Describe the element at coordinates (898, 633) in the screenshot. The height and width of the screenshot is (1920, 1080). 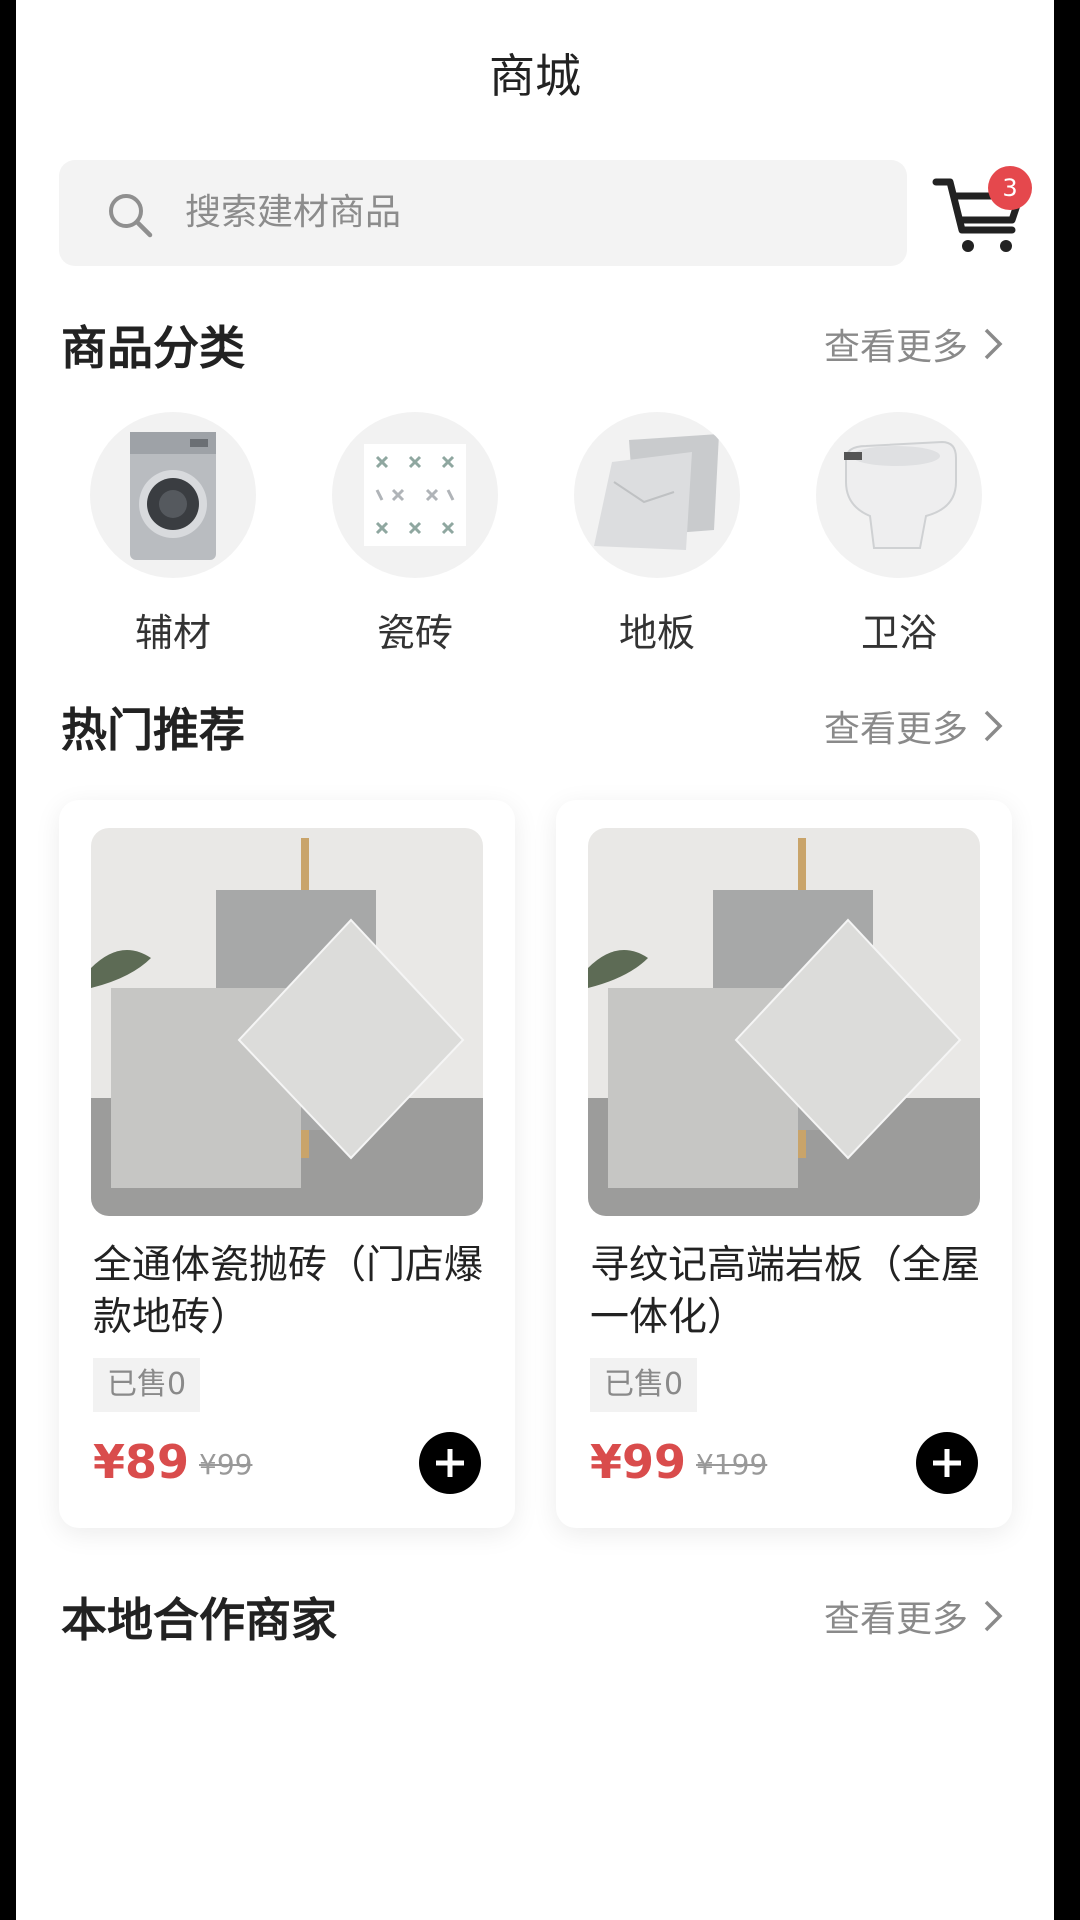
I see `category-label: 卫浴` at that location.